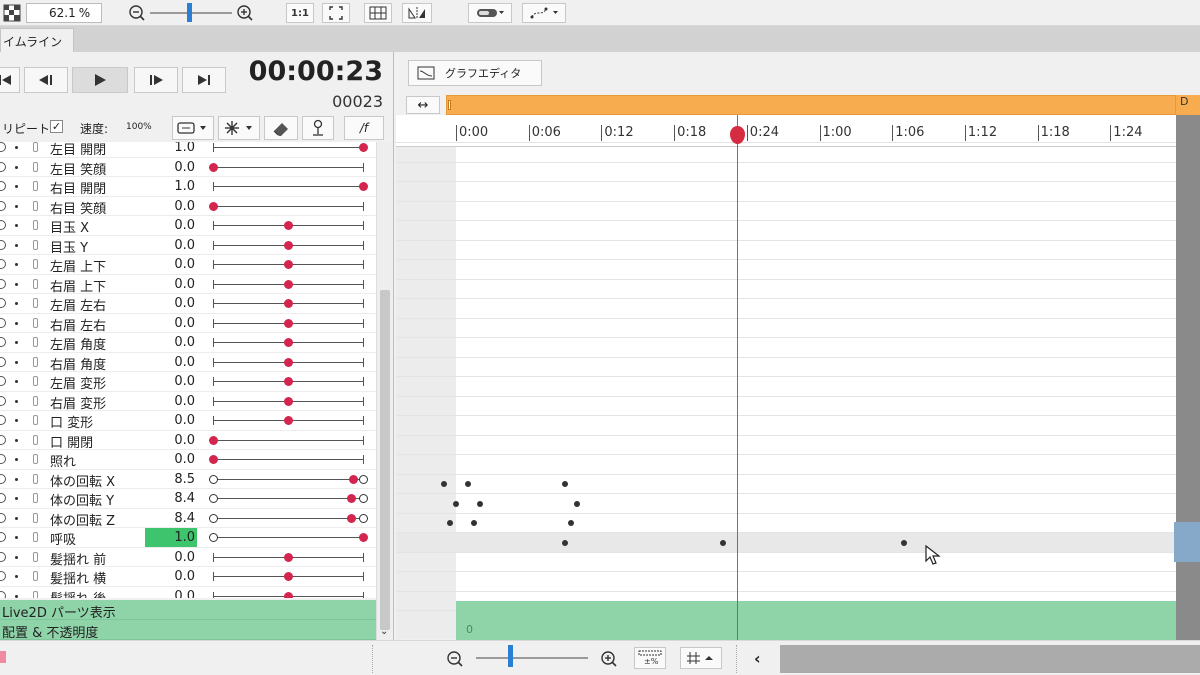 The height and width of the screenshot is (675, 1200). I want to click on parameter-row: 体の回転 Y 8.4, so click(188, 499).